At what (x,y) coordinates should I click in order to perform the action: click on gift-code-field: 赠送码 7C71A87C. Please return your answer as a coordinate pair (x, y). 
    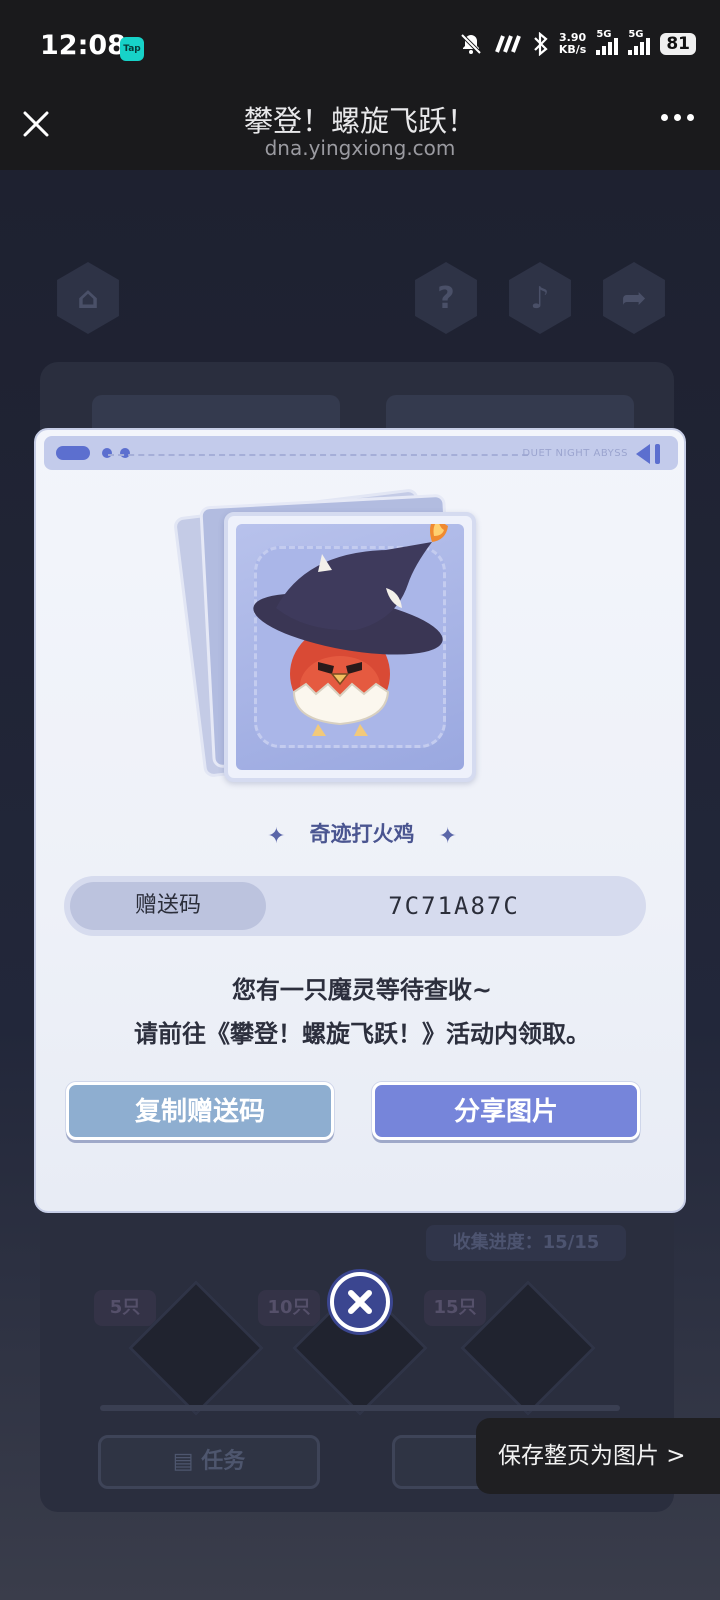
    Looking at the image, I should click on (355, 906).